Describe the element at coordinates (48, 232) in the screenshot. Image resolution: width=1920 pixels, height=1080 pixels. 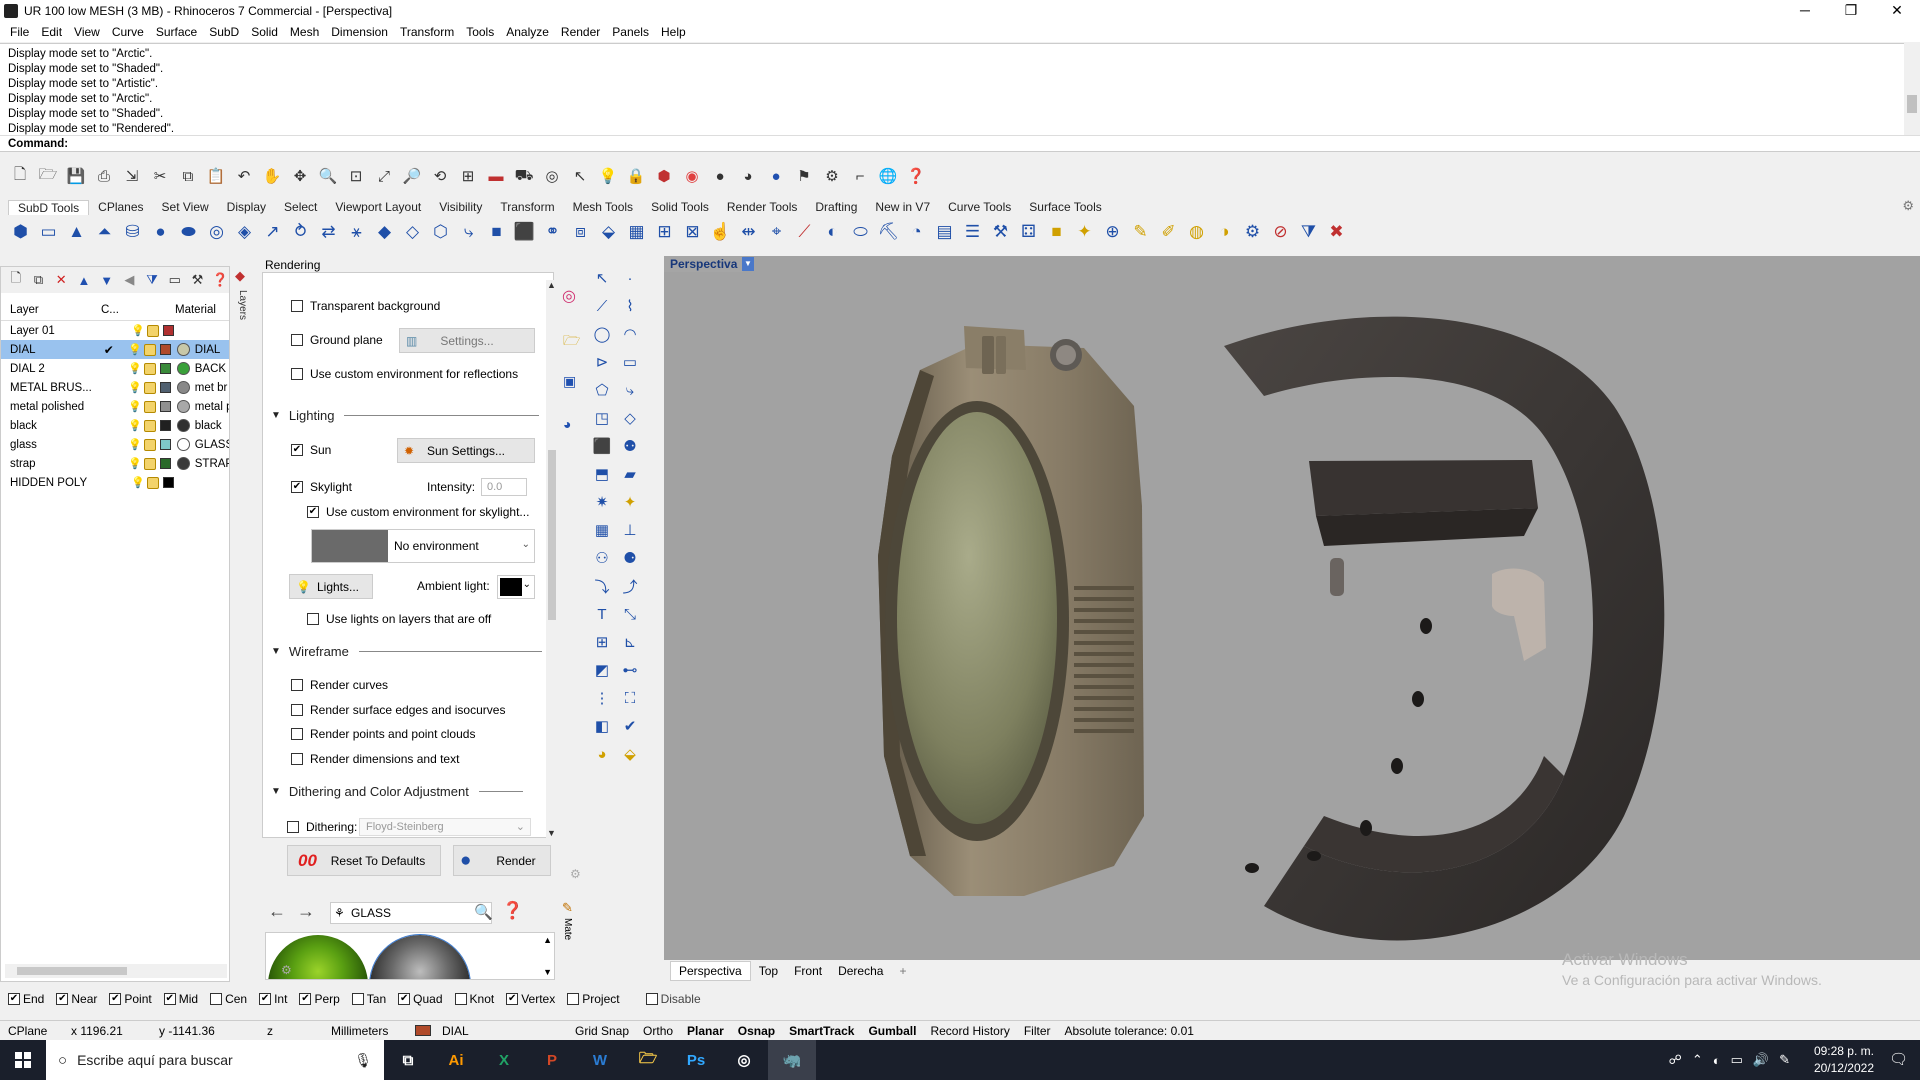
I see `subd-box-icon: ▭` at that location.